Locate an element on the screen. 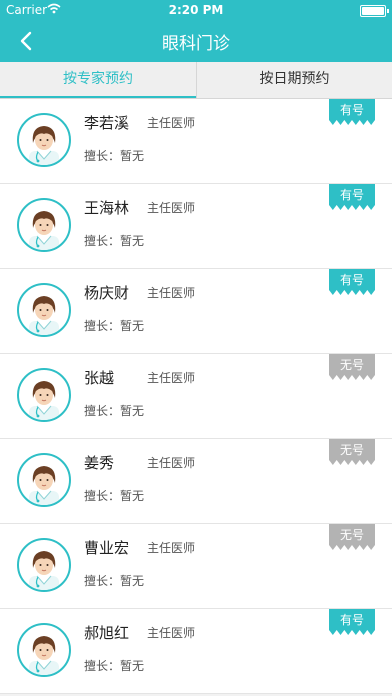 This screenshot has width=392, height=696. doctor-row: 张越 主任医师擅长：暂无 无号 is located at coordinates (196, 396).